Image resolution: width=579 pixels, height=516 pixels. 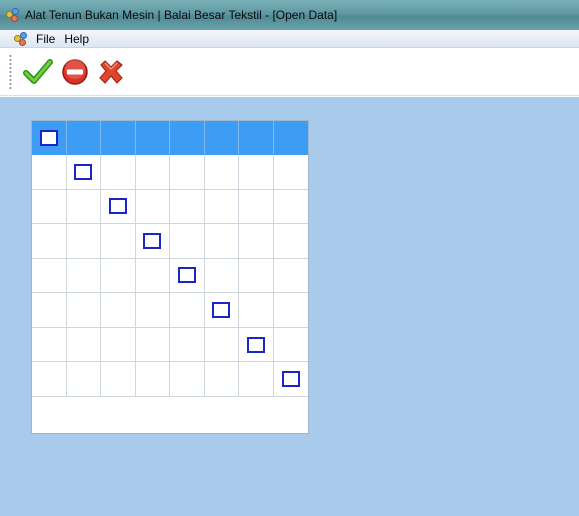 What do you see at coordinates (76, 39) in the screenshot?
I see `menu-help: Help` at bounding box center [76, 39].